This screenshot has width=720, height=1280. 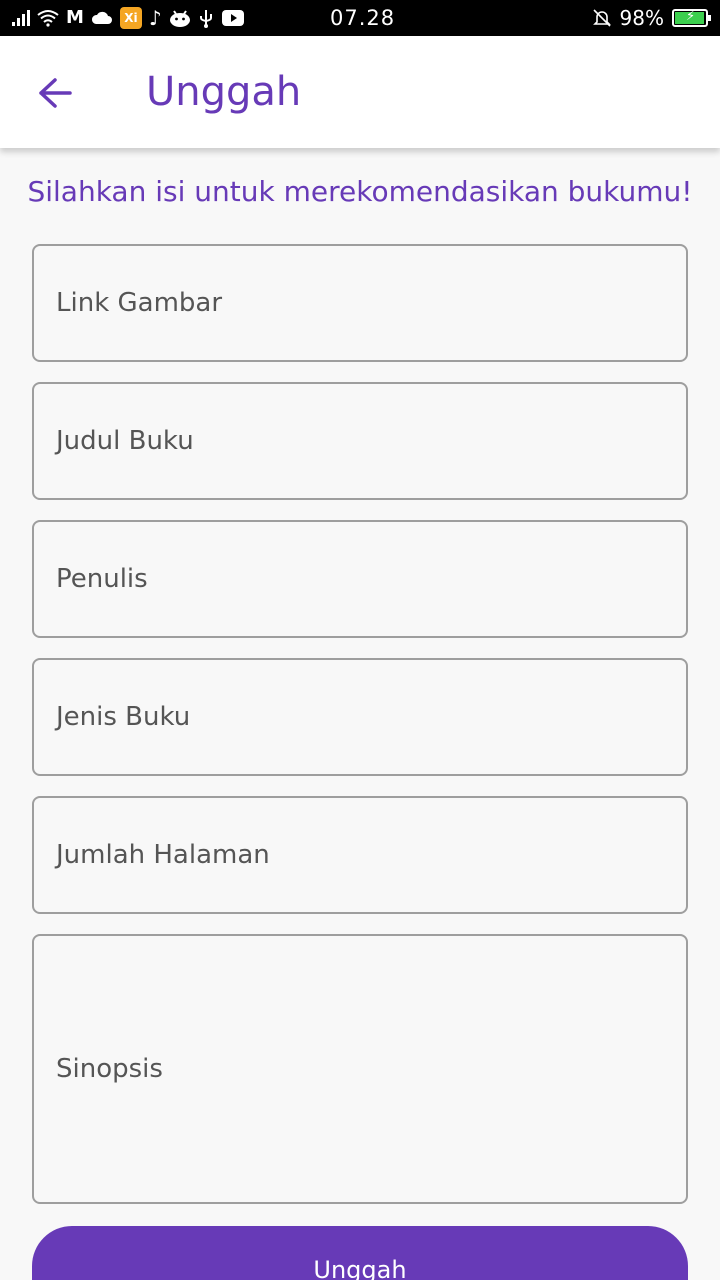 I want to click on android-icon, so click(x=179, y=18).